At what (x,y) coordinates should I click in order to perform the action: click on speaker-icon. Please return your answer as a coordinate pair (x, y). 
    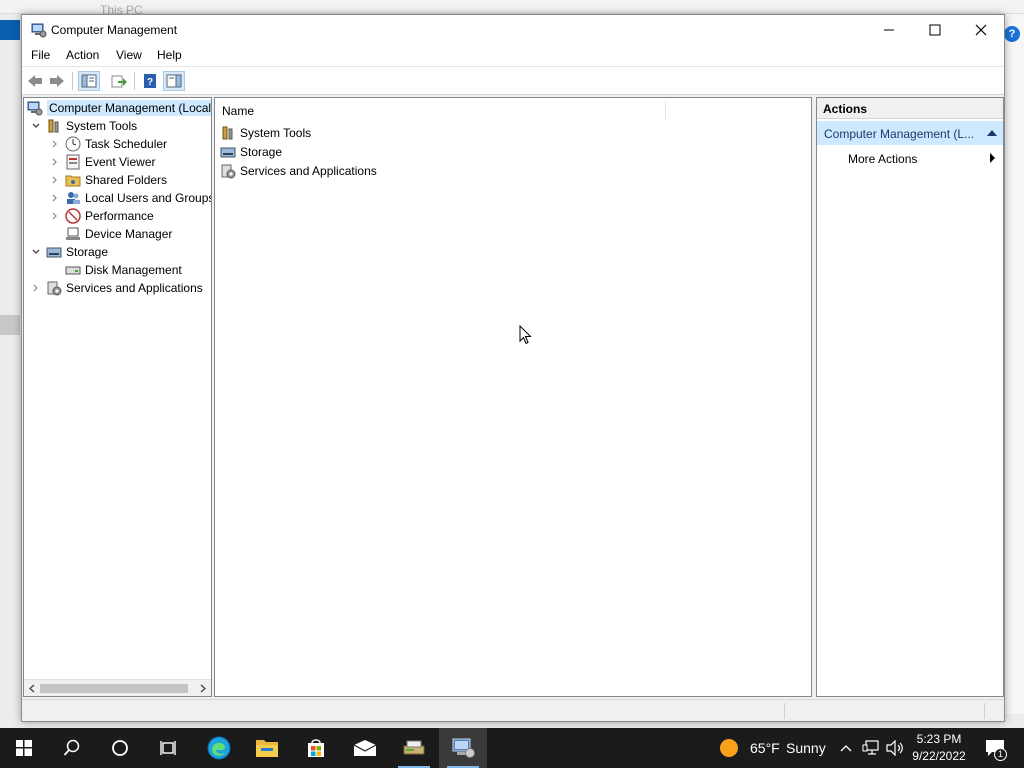
    Looking at the image, I should click on (894, 748).